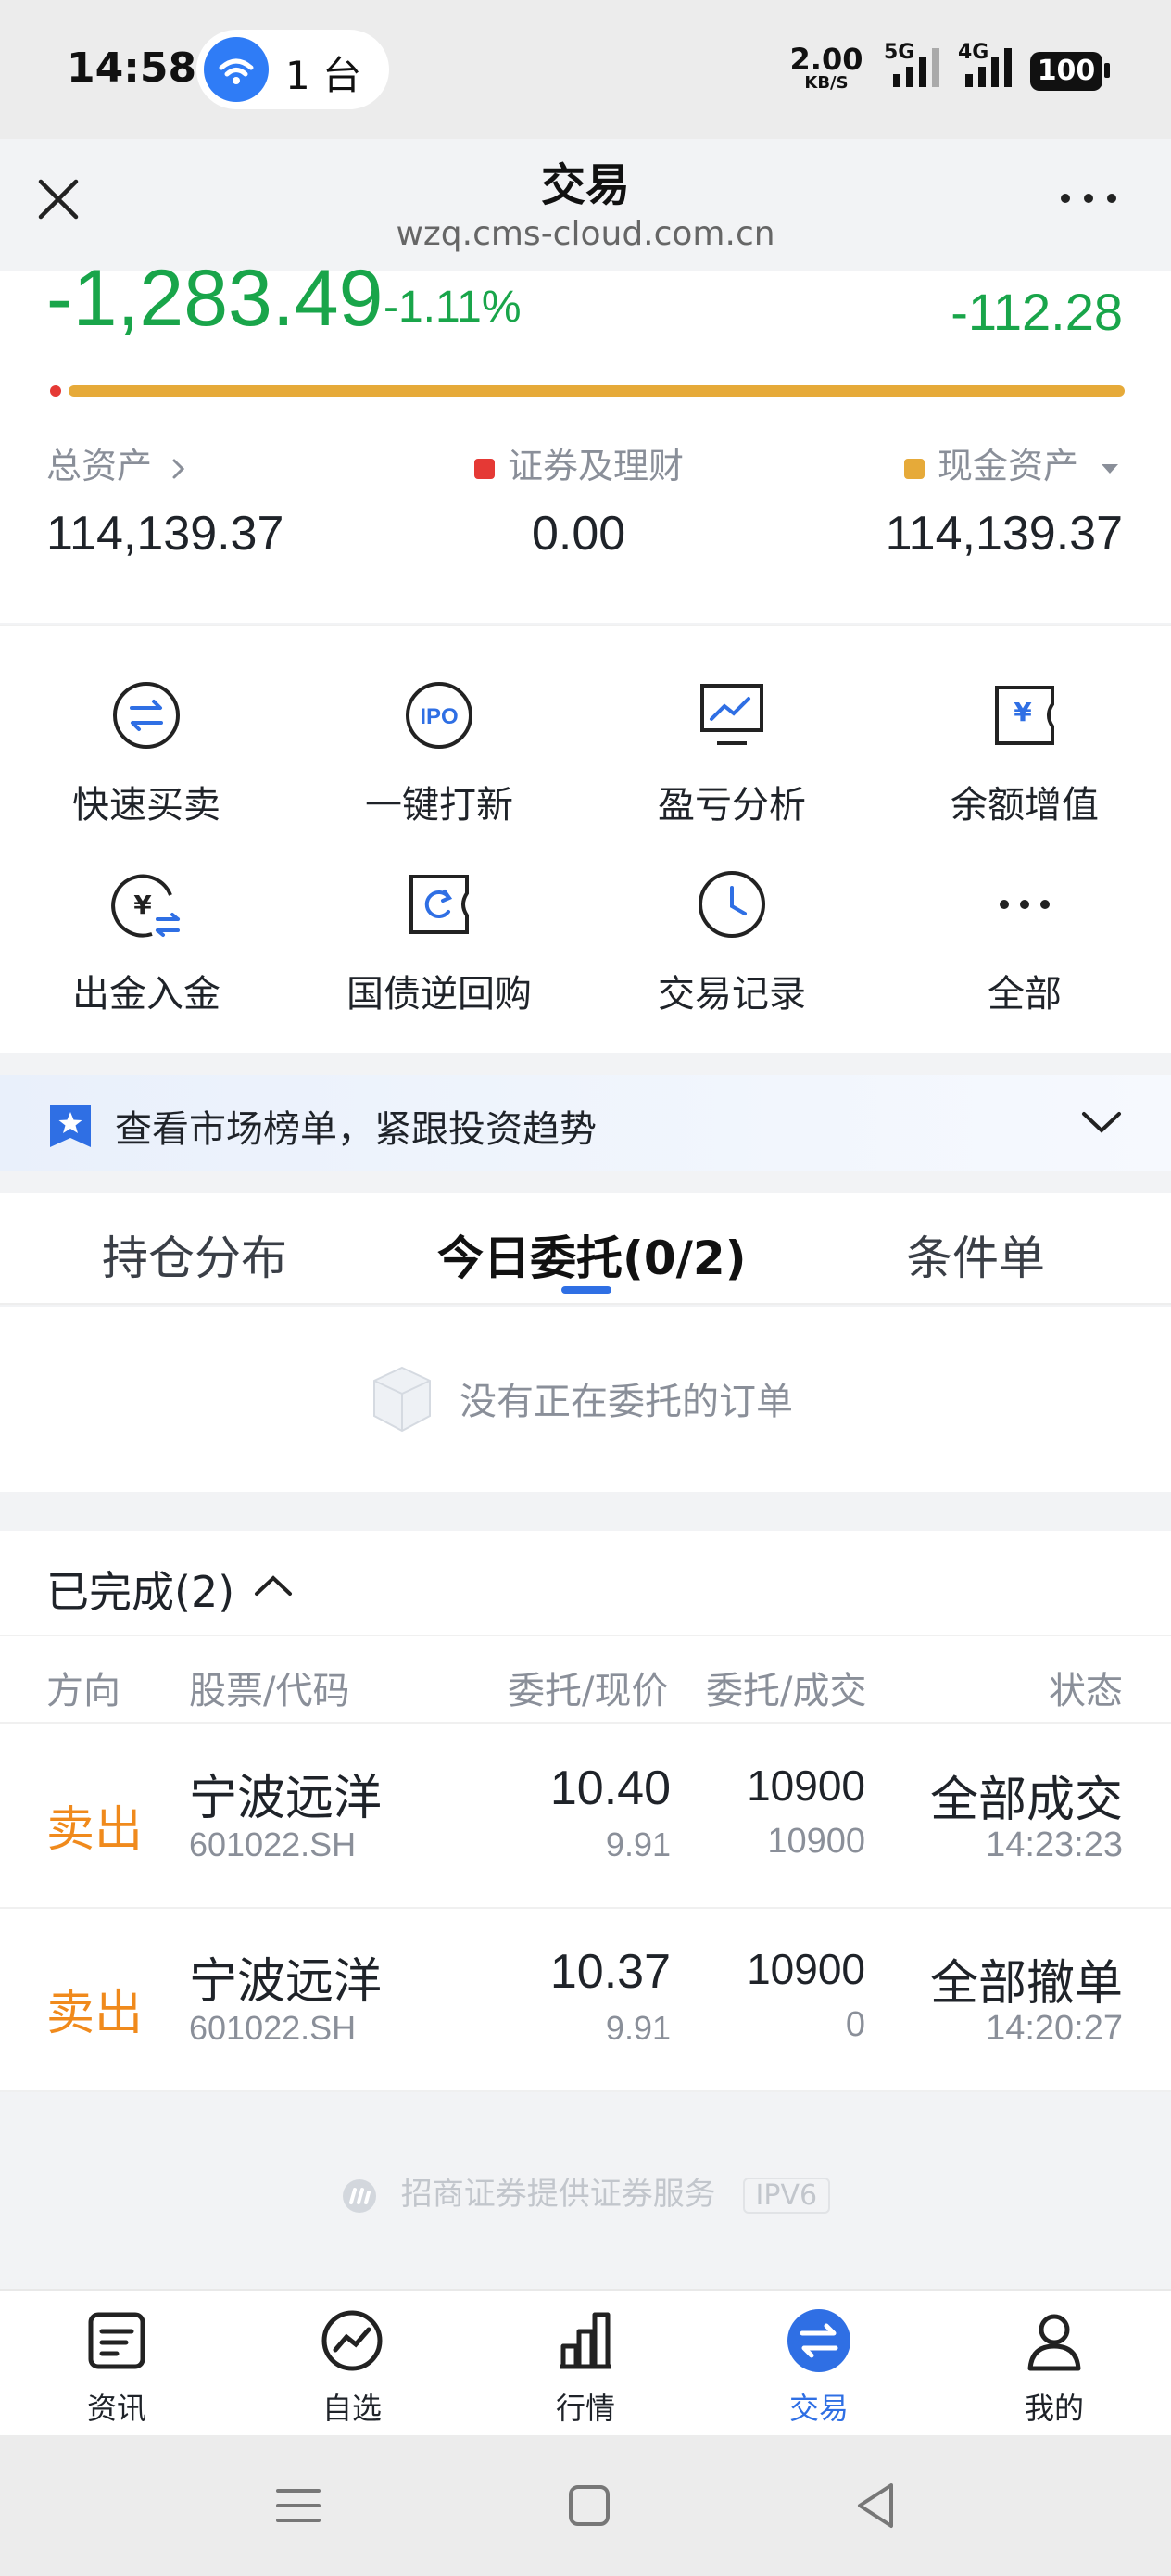 This screenshot has width=1171, height=2576. I want to click on floating-pl-value: -1,283.49, so click(215, 298).